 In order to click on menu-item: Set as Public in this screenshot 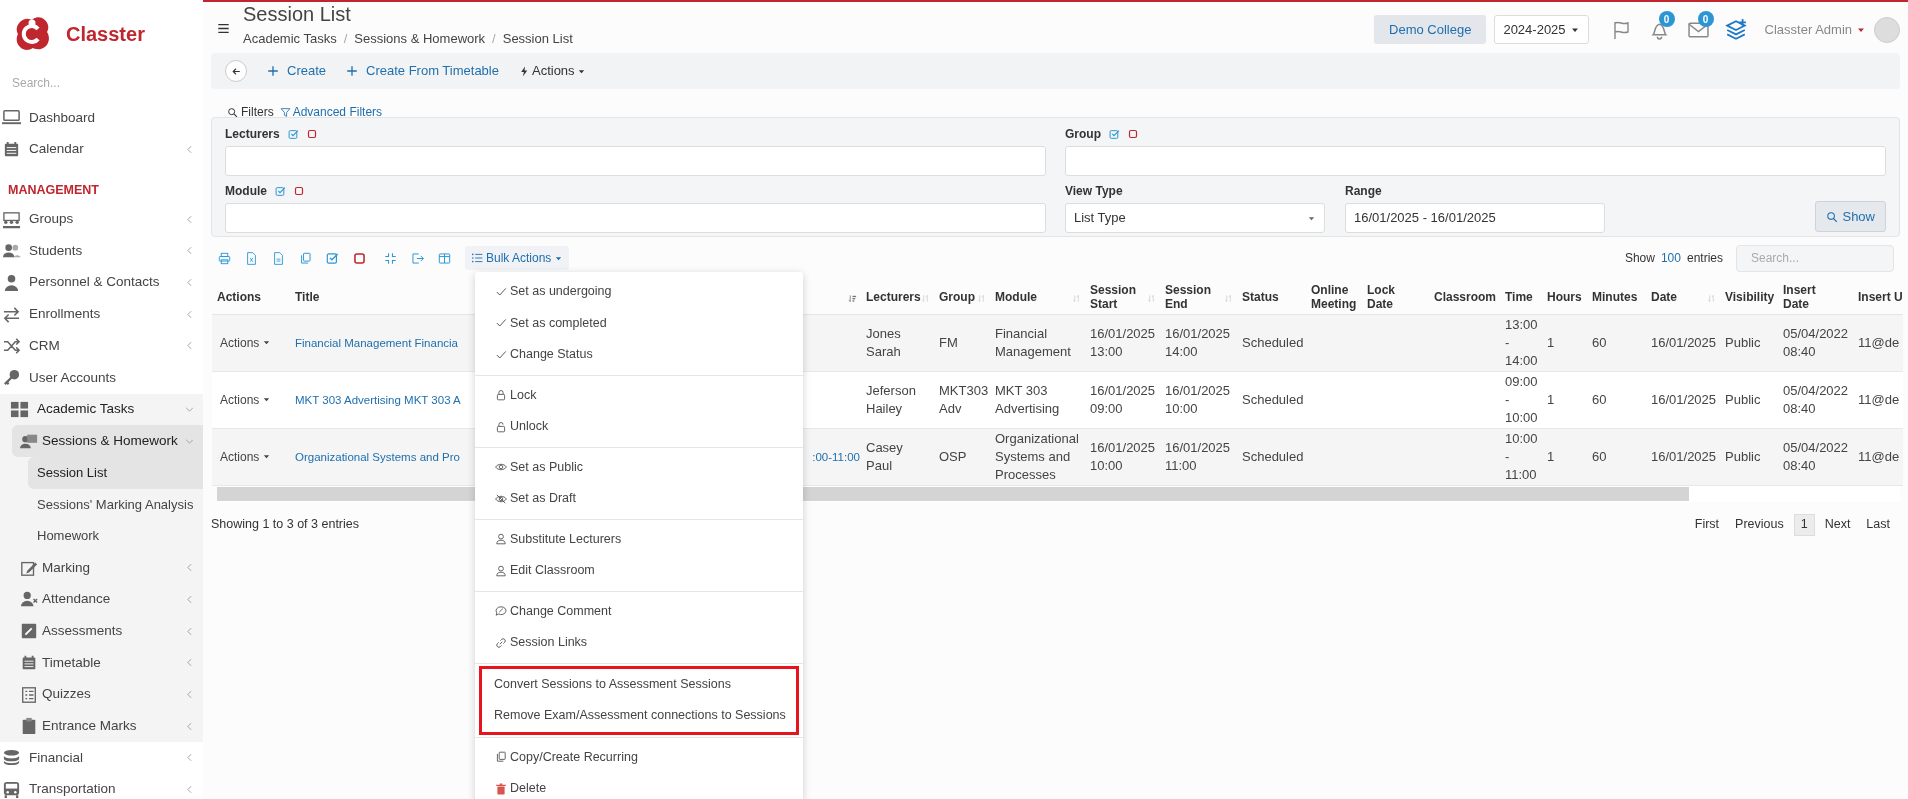, I will do `click(639, 467)`.